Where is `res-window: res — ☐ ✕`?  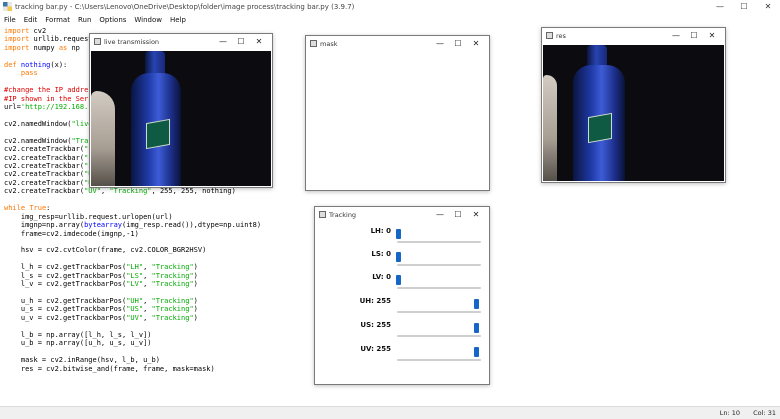
res-window: res — ☐ ✕ is located at coordinates (633, 105).